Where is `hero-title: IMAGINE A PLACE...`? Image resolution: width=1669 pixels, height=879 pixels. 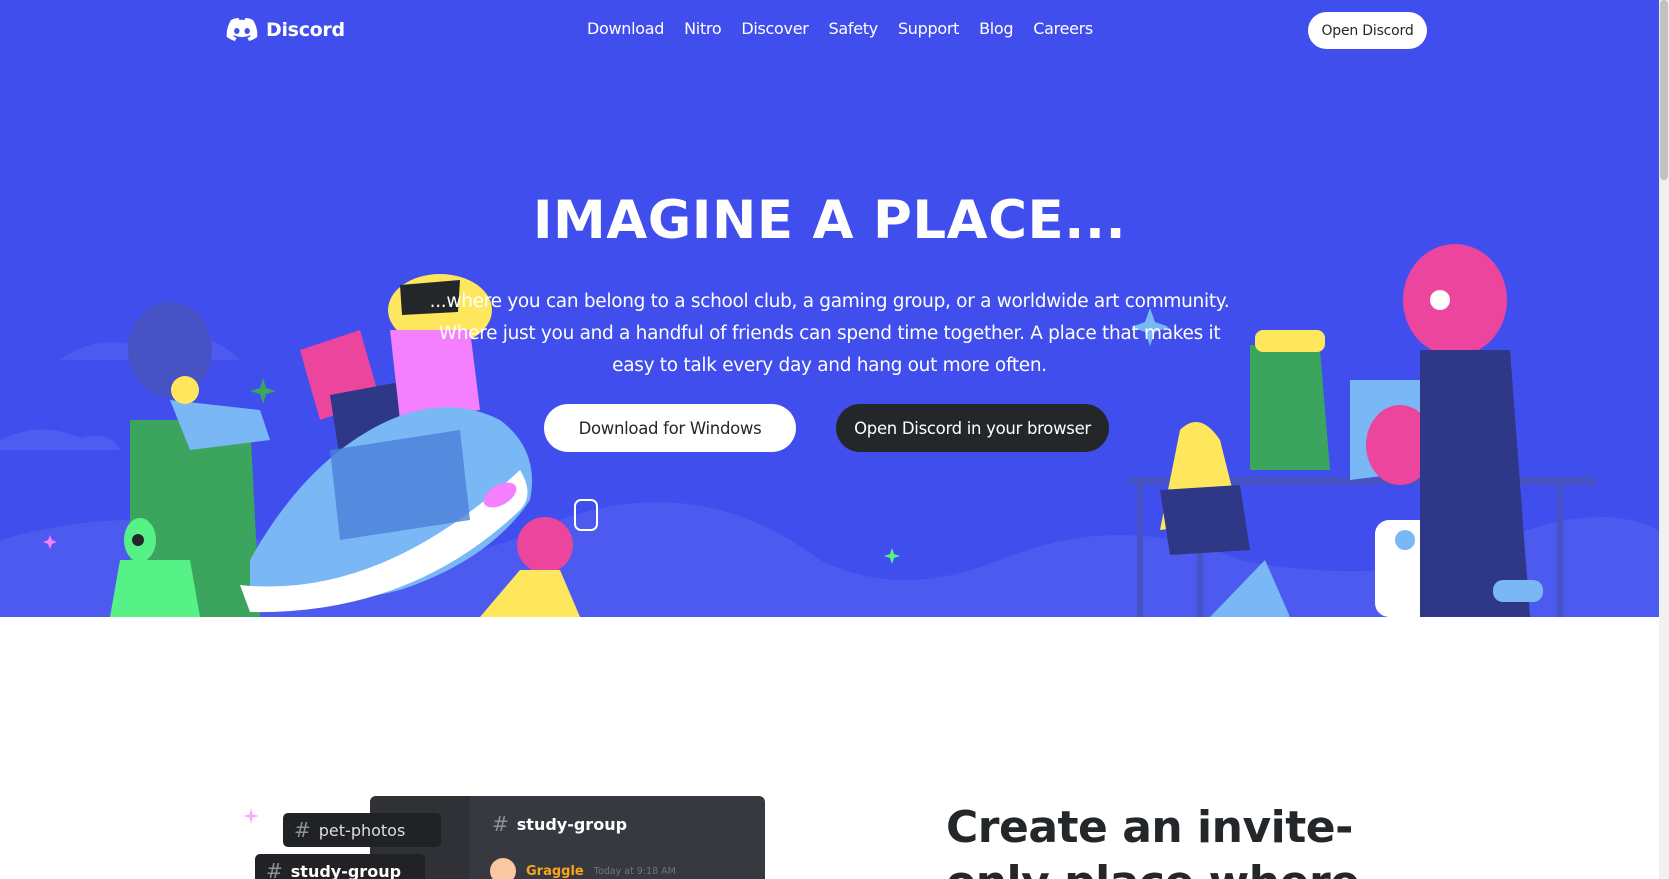 hero-title: IMAGINE A PLACE... is located at coordinates (829, 220).